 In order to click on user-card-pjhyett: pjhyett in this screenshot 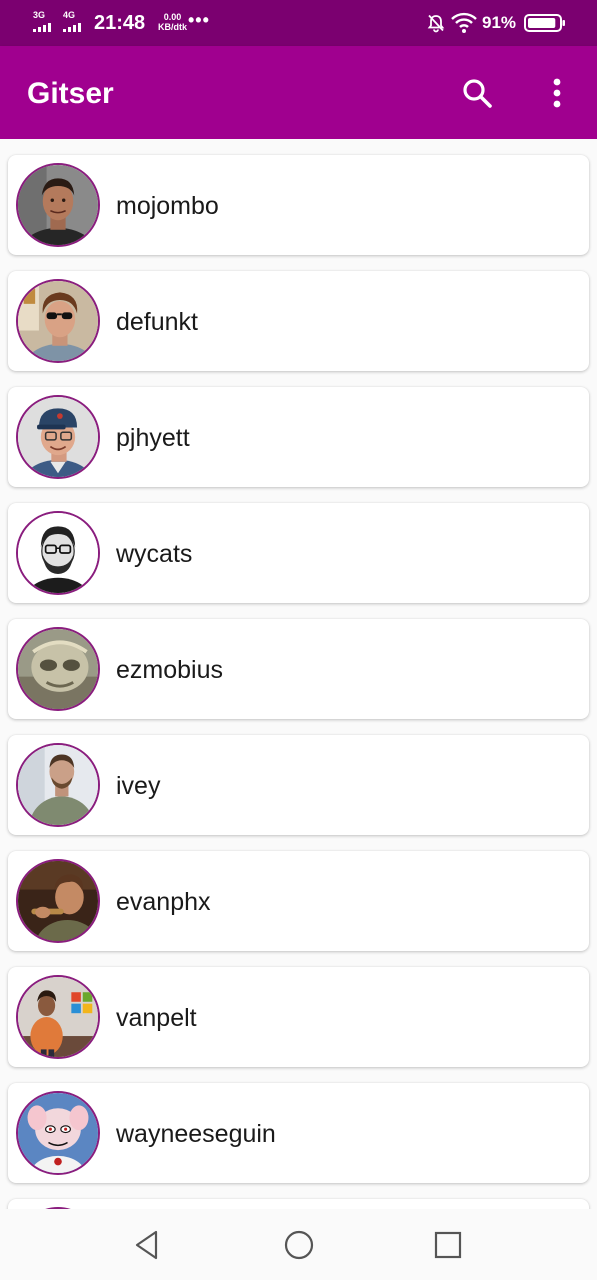, I will do `click(298, 437)`.